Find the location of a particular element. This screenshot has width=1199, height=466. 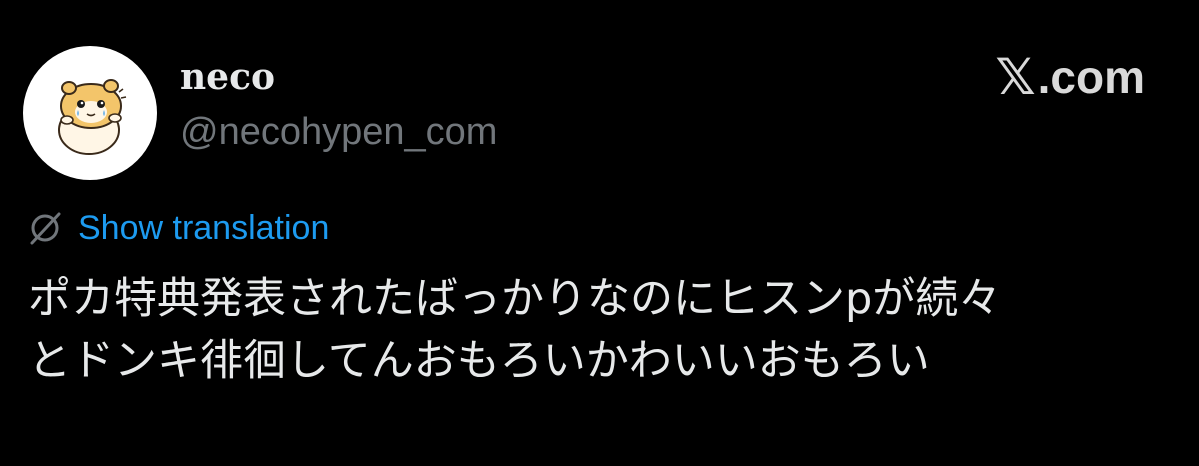

author-handle: @necohypen_com is located at coordinates (338, 132).